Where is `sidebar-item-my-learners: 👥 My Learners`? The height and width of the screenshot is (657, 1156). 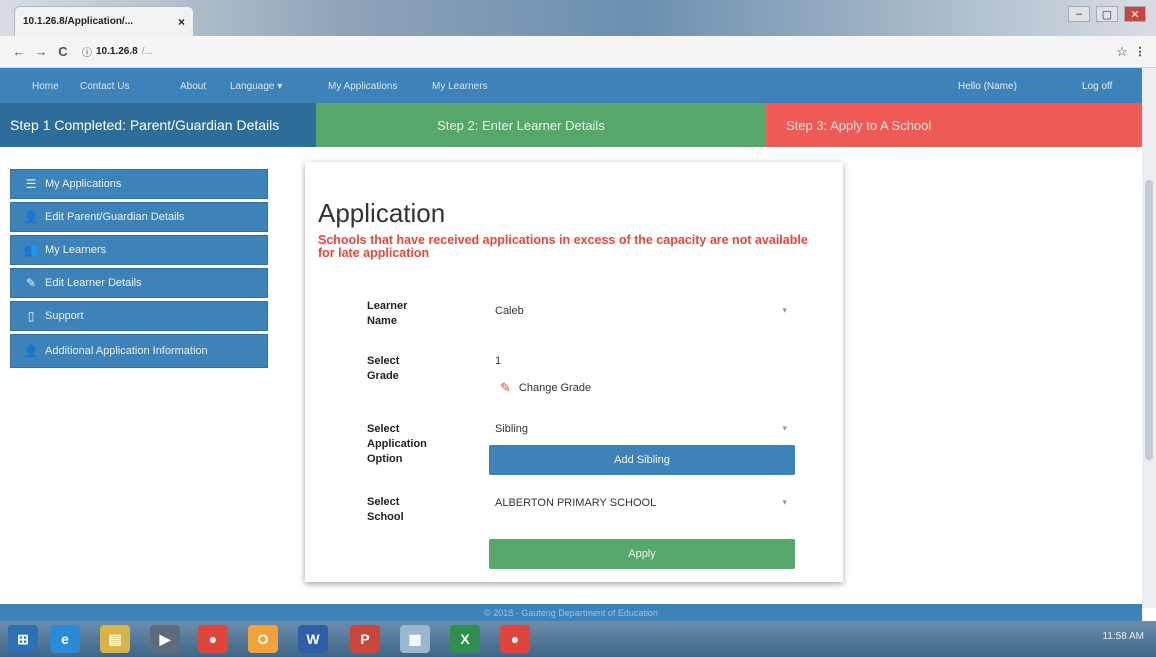
sidebar-item-my-learners: 👥 My Learners is located at coordinates (139, 250).